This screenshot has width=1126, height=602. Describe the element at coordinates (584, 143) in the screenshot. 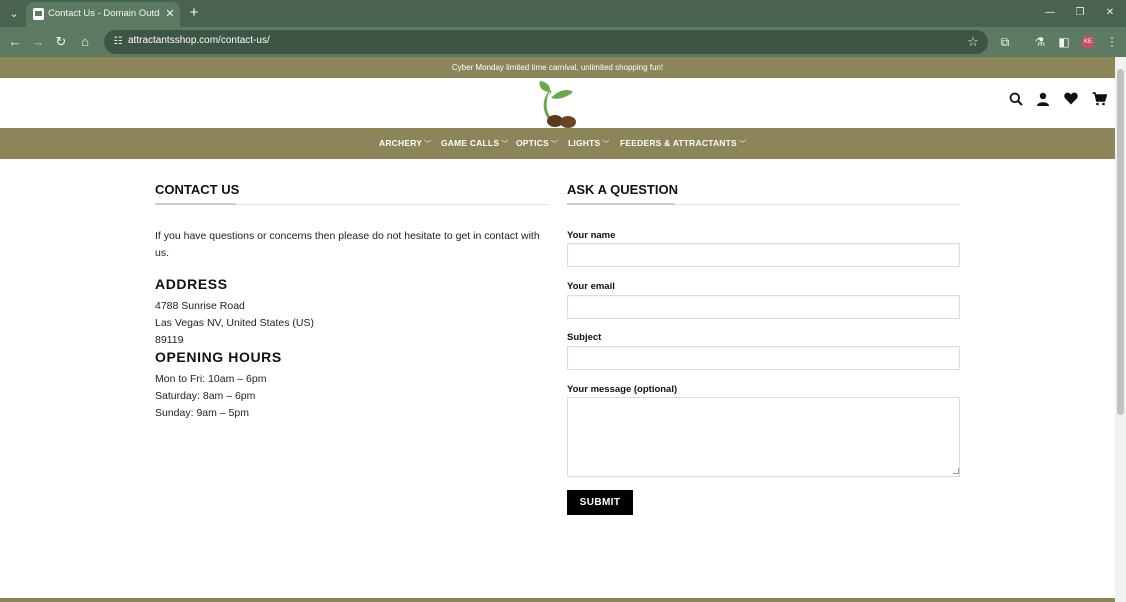

I see `menu-label: LIGHTS` at that location.